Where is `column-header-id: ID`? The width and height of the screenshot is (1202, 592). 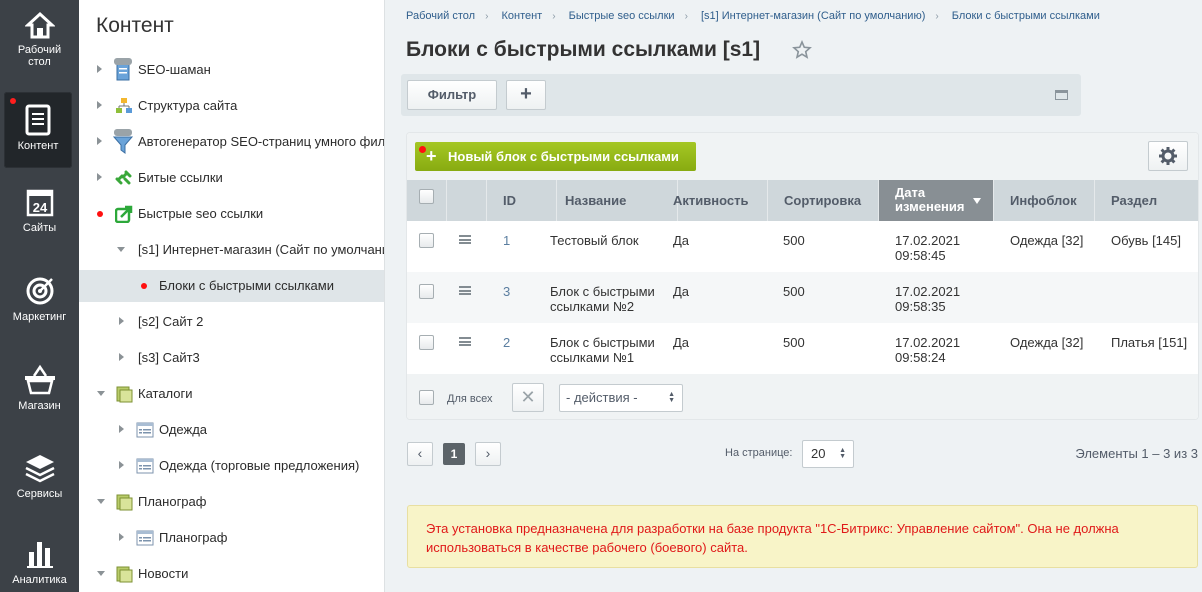
column-header-id: ID is located at coordinates (522, 200).